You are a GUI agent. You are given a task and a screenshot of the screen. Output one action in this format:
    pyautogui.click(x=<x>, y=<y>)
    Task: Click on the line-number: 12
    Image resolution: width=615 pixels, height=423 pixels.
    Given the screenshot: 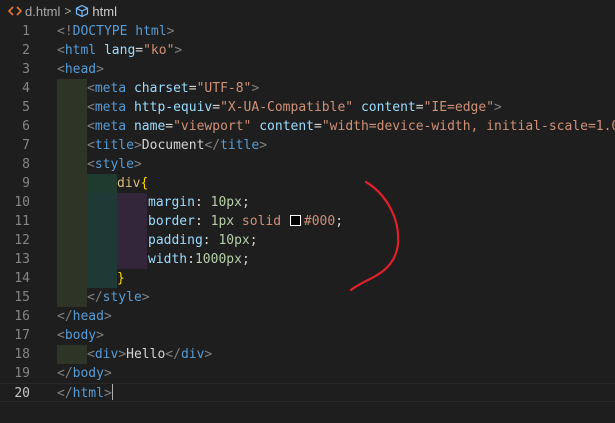 What is the action you would take?
    pyautogui.click(x=22, y=240)
    